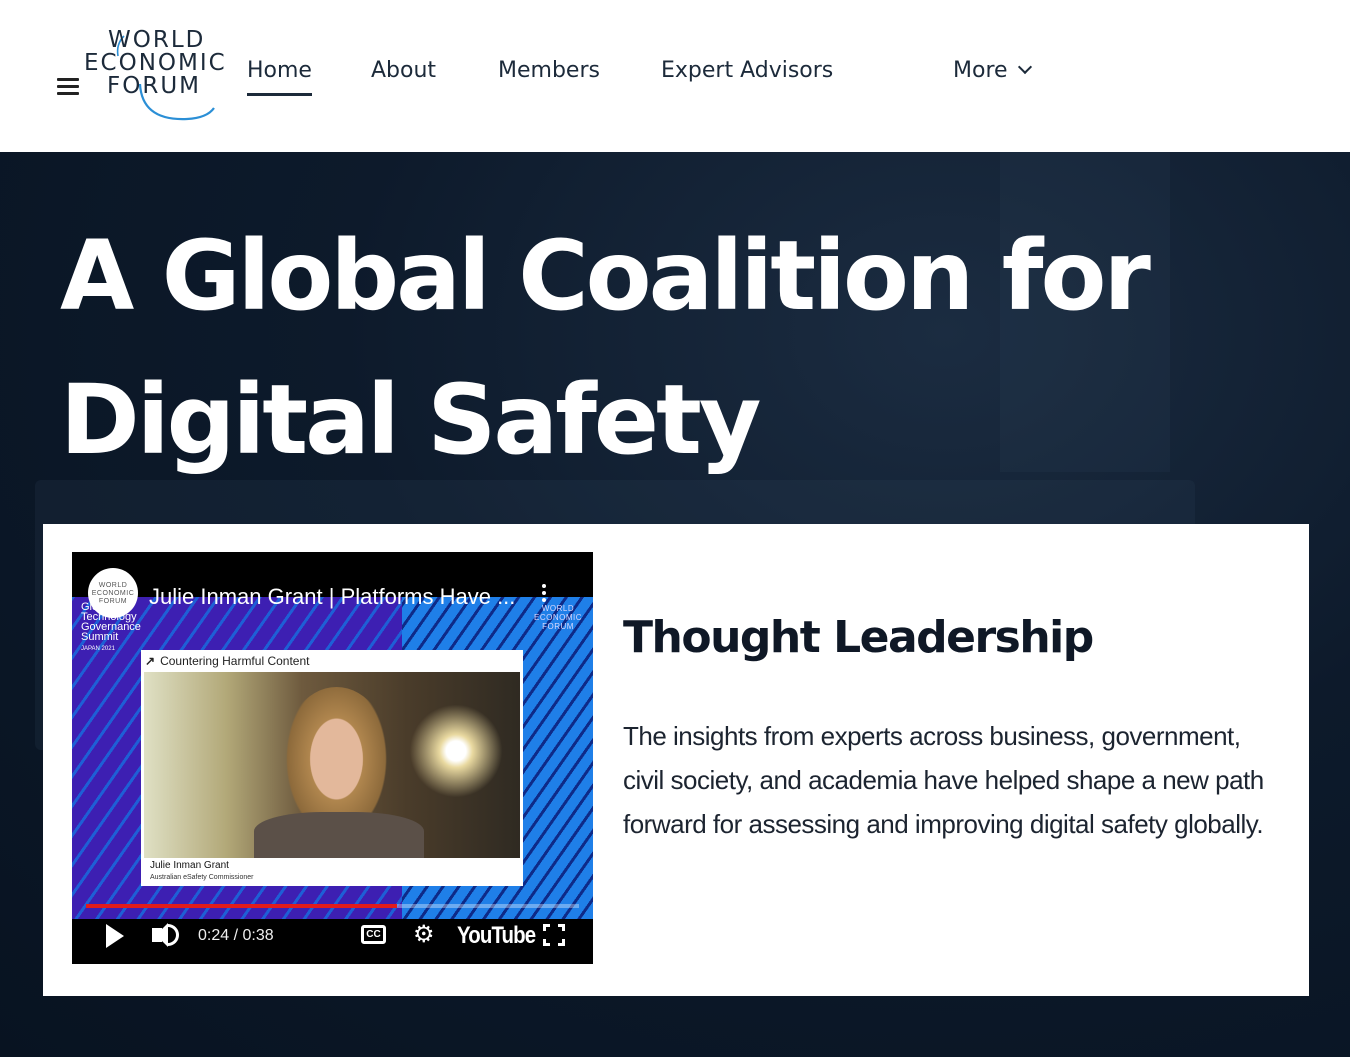 This screenshot has width=1350, height=1057. Describe the element at coordinates (154, 86) in the screenshot. I see `logo-line-3: FORUM` at that location.